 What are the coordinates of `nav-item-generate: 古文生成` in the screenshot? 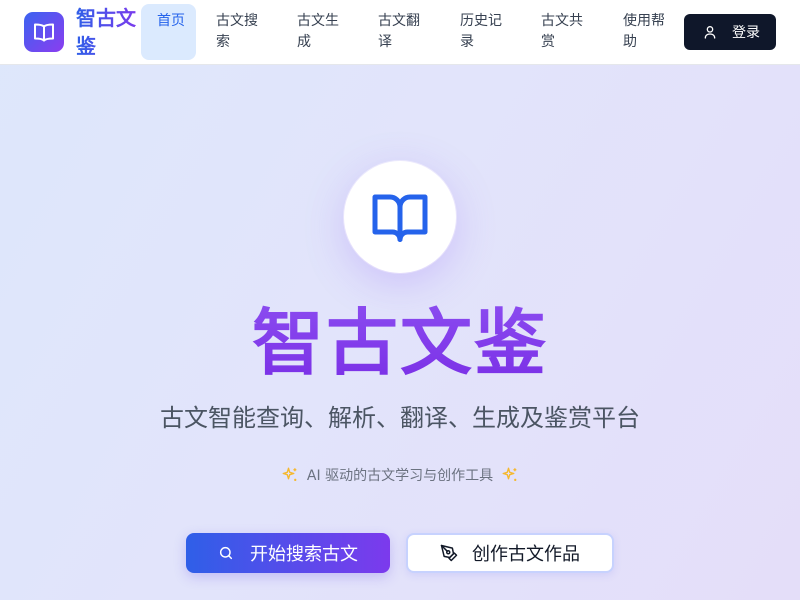 It's located at (317, 32).